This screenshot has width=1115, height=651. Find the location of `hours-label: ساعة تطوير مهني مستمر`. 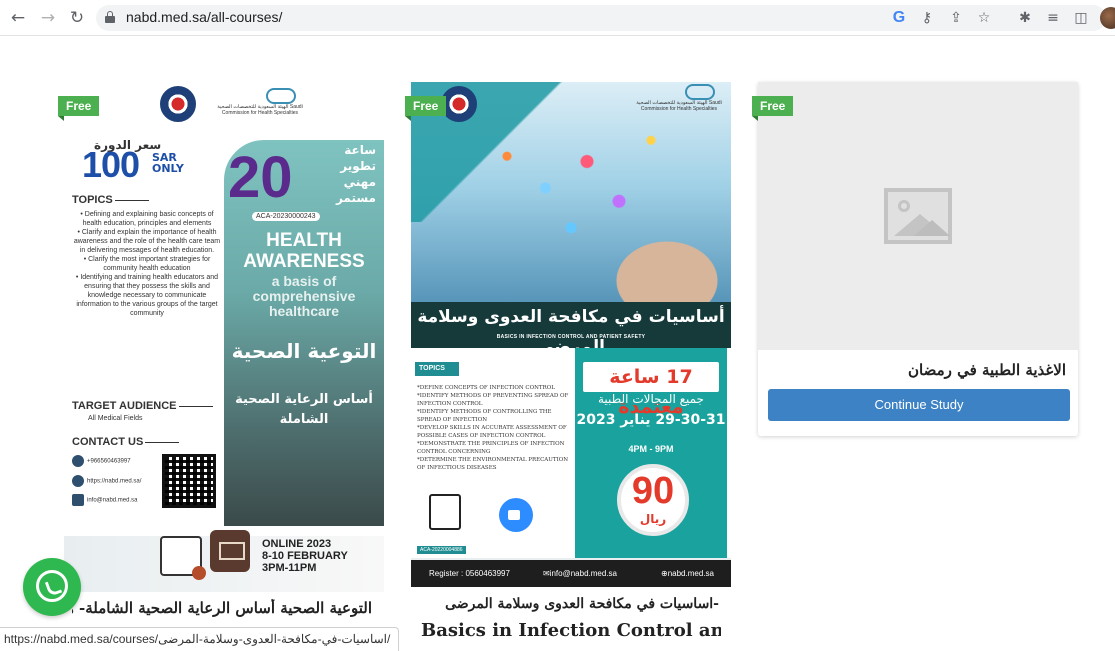

hours-label: ساعة تطوير مهني مستمر is located at coordinates (355, 174).